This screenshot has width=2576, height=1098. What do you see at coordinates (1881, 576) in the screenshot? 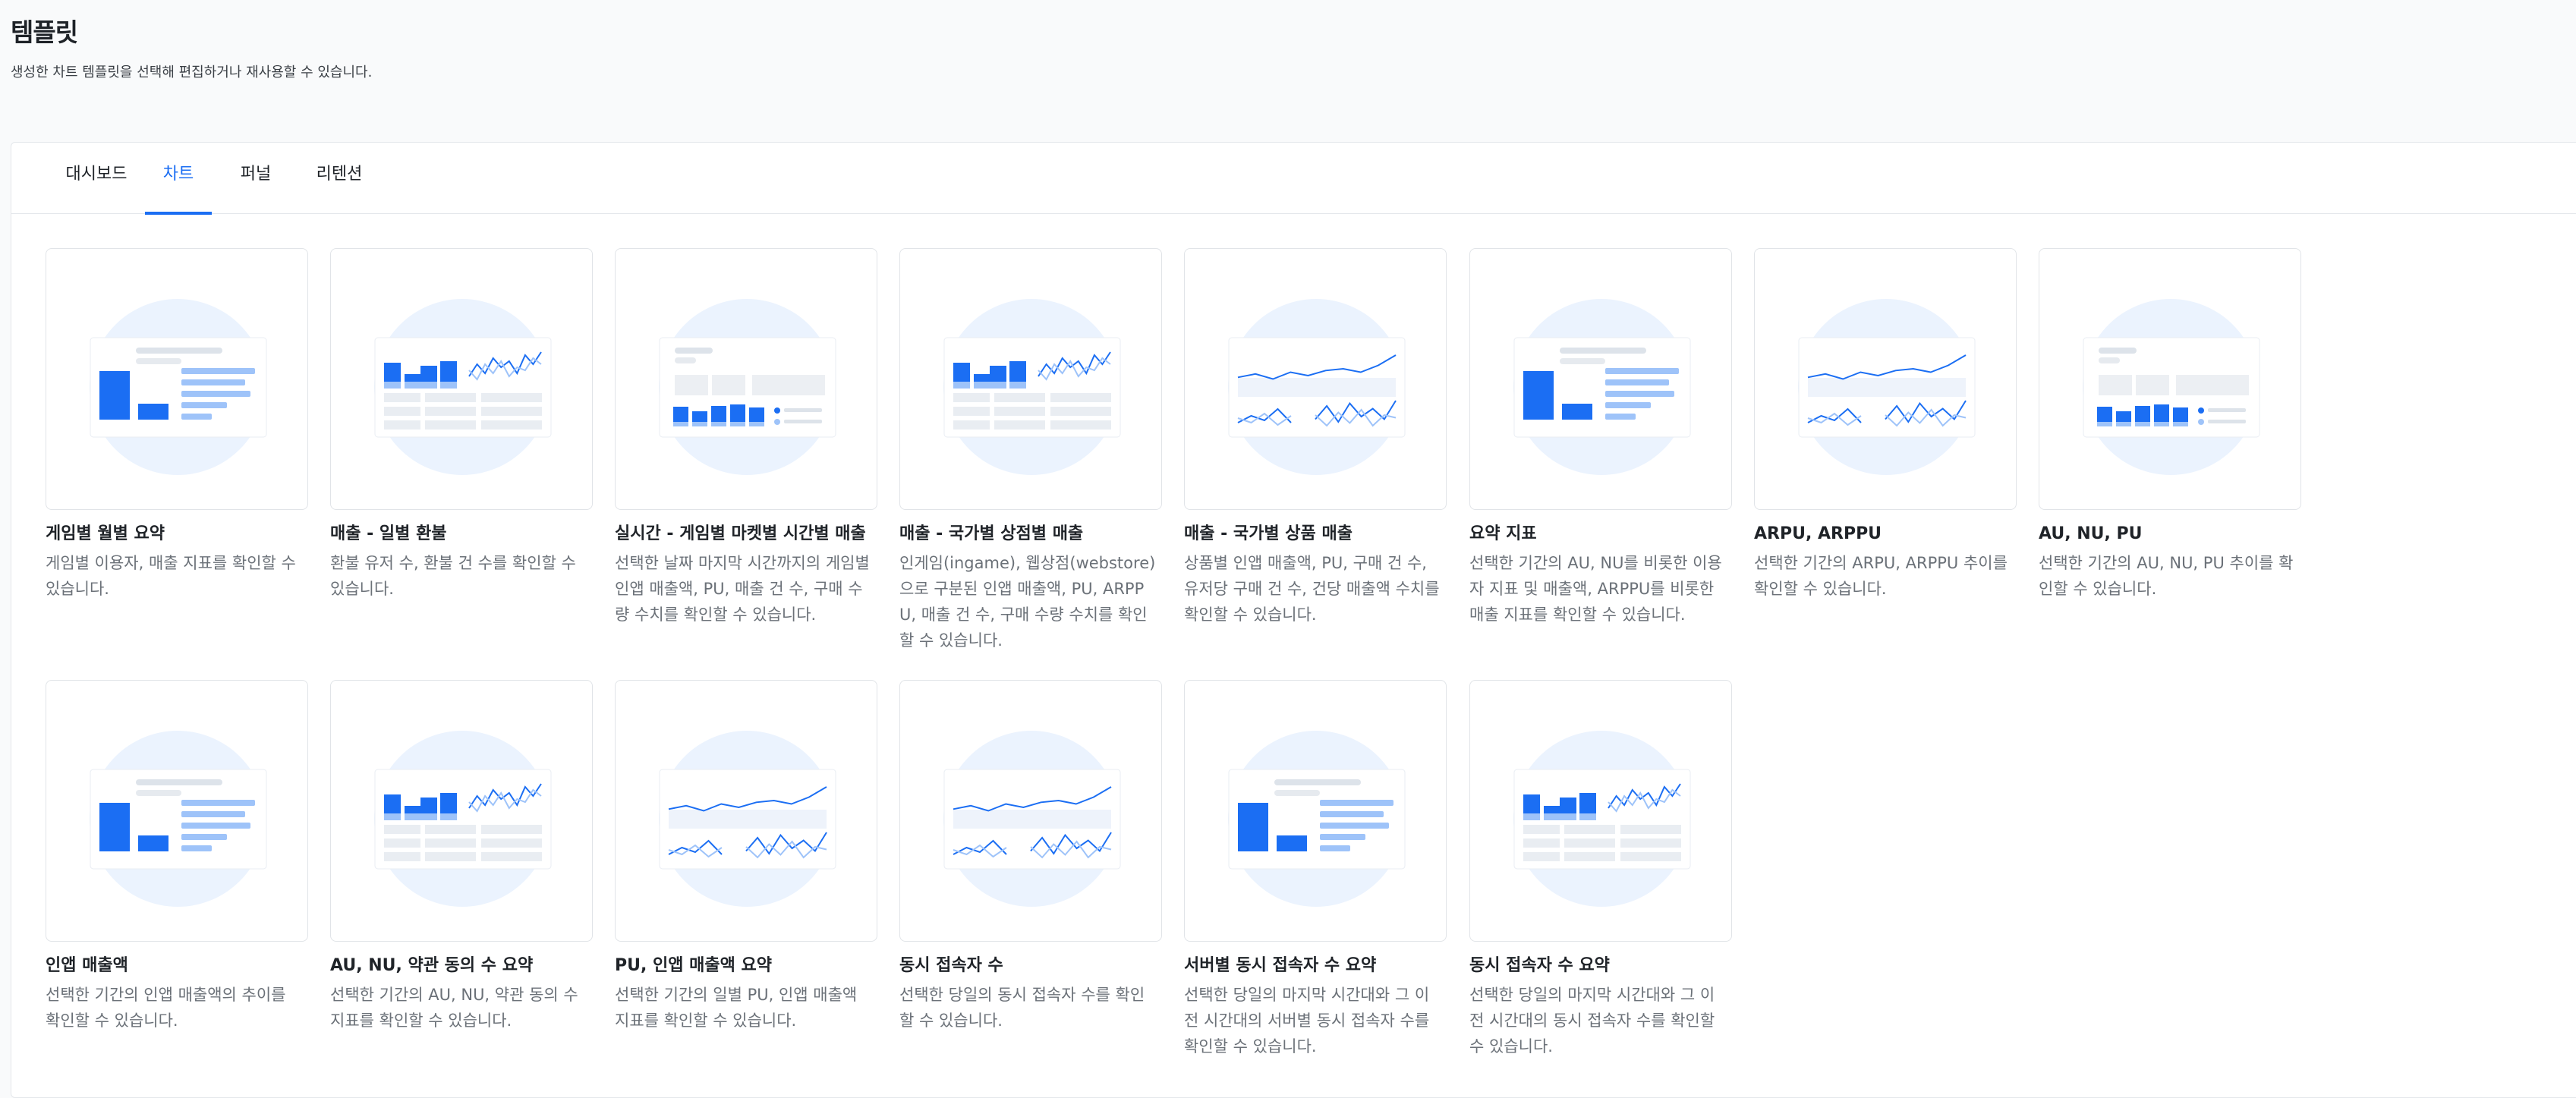
I see `template-description: 선택한 기간의 ARPU, ARPPU 추이를 확인할 수 있습니다.` at bounding box center [1881, 576].